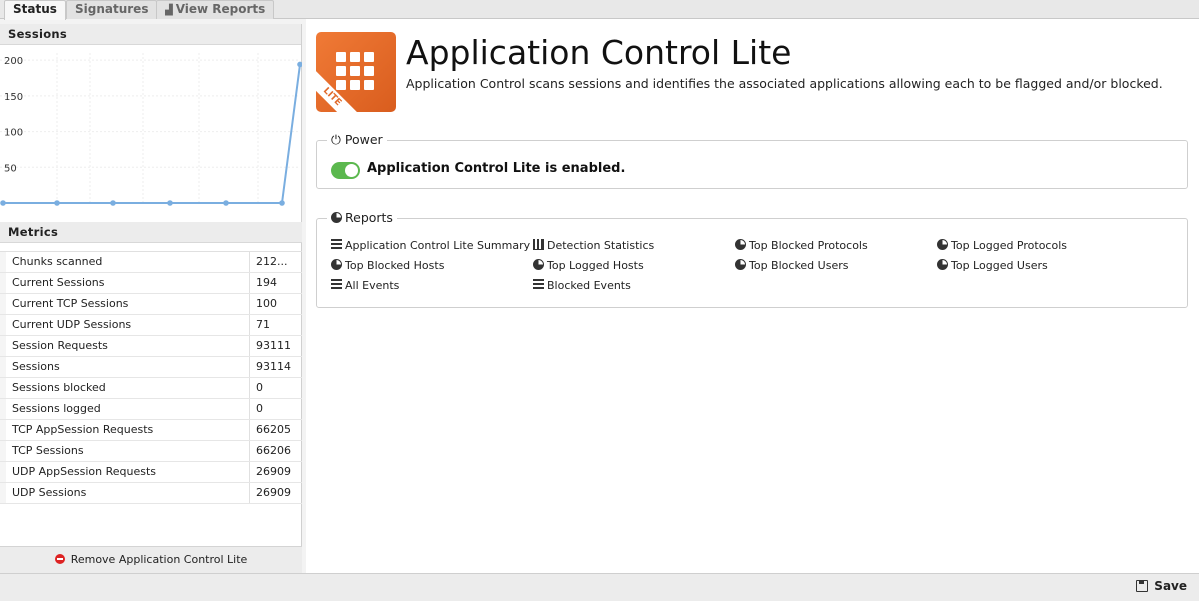 The height and width of the screenshot is (601, 1199). Describe the element at coordinates (599, 52) in the screenshot. I see `app-title: Application Control Lite` at that location.